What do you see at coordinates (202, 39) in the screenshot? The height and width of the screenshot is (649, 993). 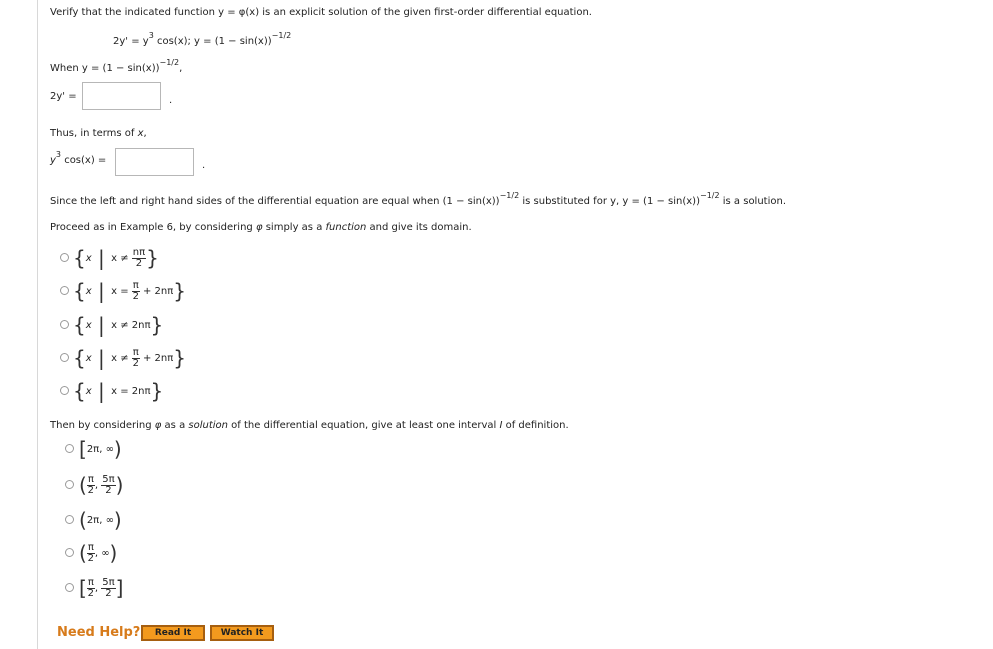 I see `equation: 2y' = y3 cos(x); y = (1 − sin(x))−1/2` at bounding box center [202, 39].